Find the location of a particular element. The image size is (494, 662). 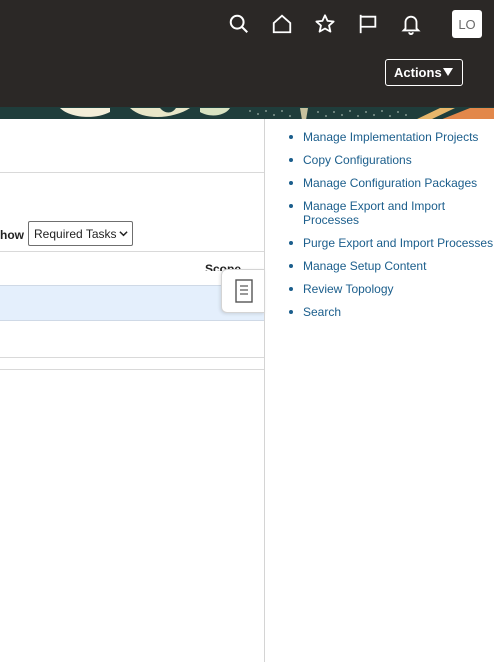

list-item: Search is located at coordinates (390, 312).